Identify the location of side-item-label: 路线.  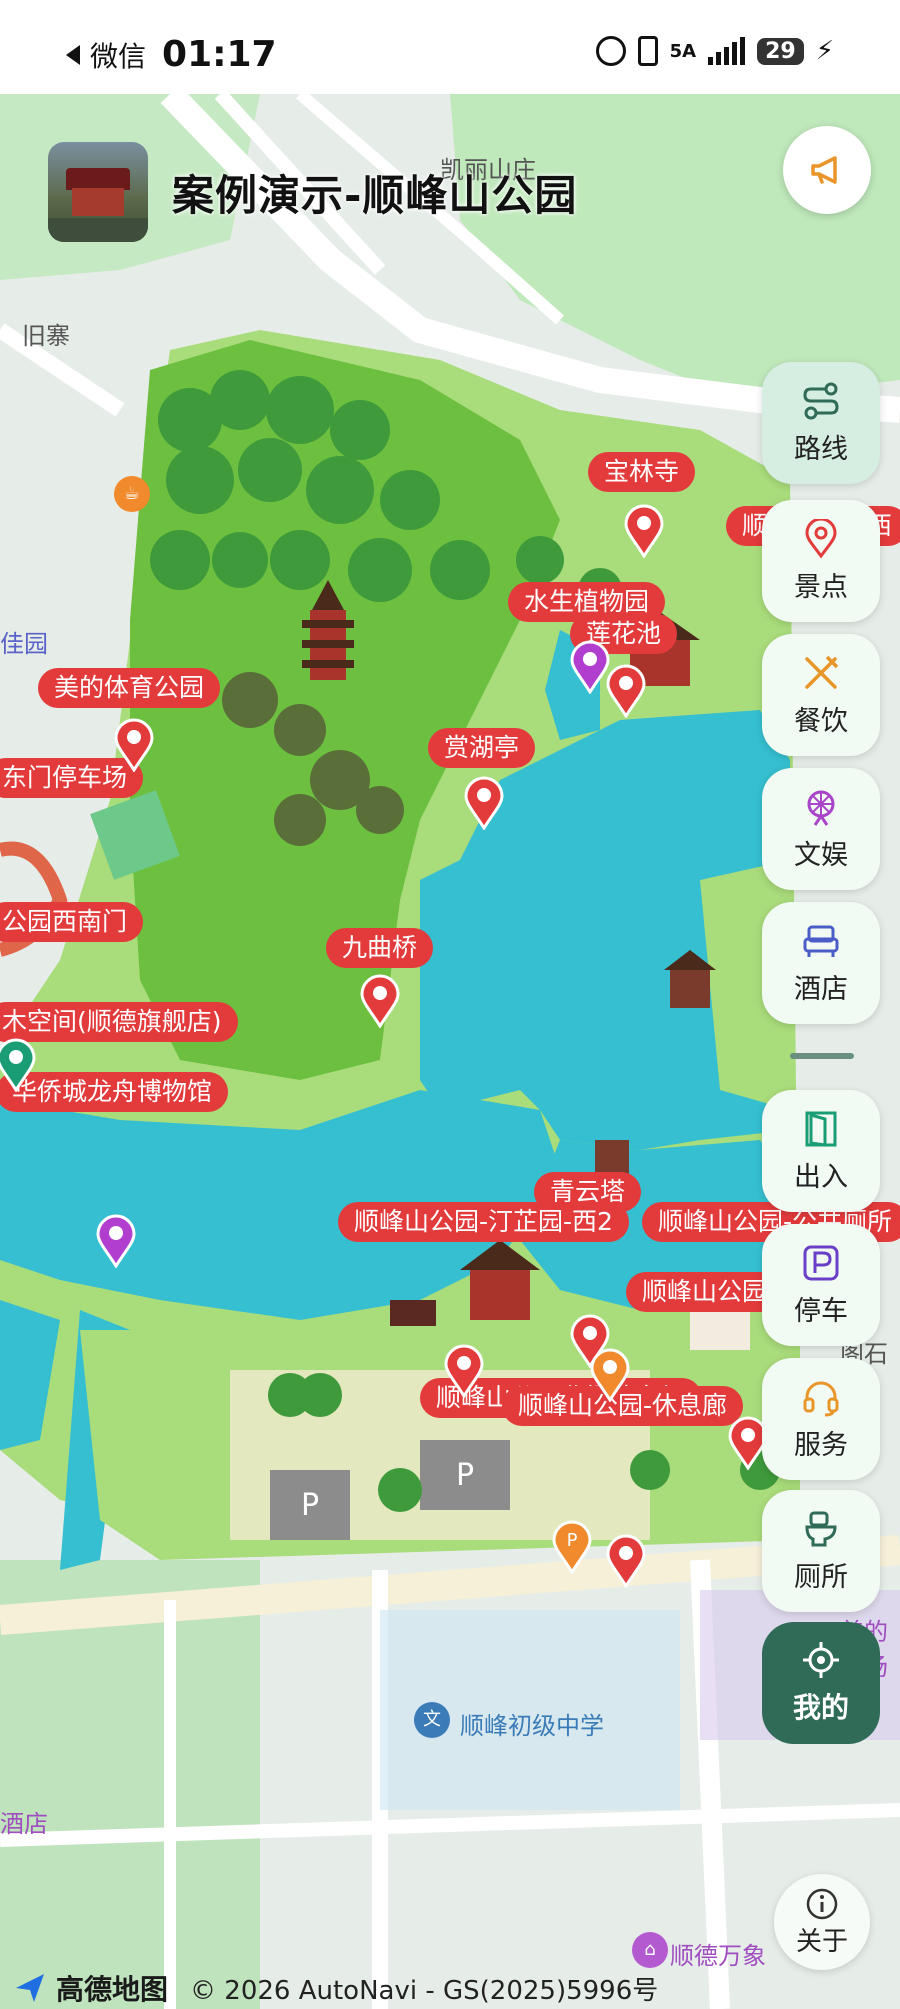
(821, 449).